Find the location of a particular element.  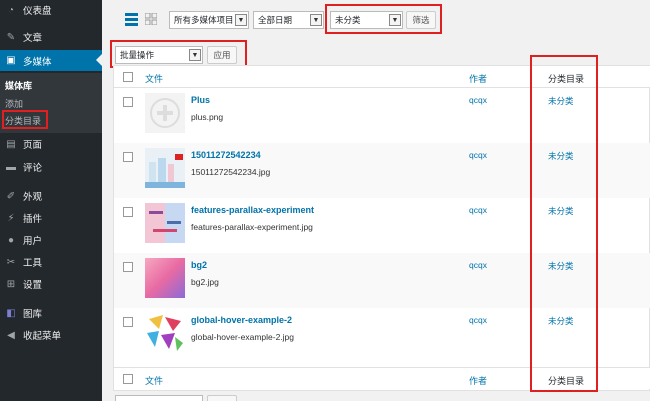

user-icon: ● is located at coordinates (11, 240).